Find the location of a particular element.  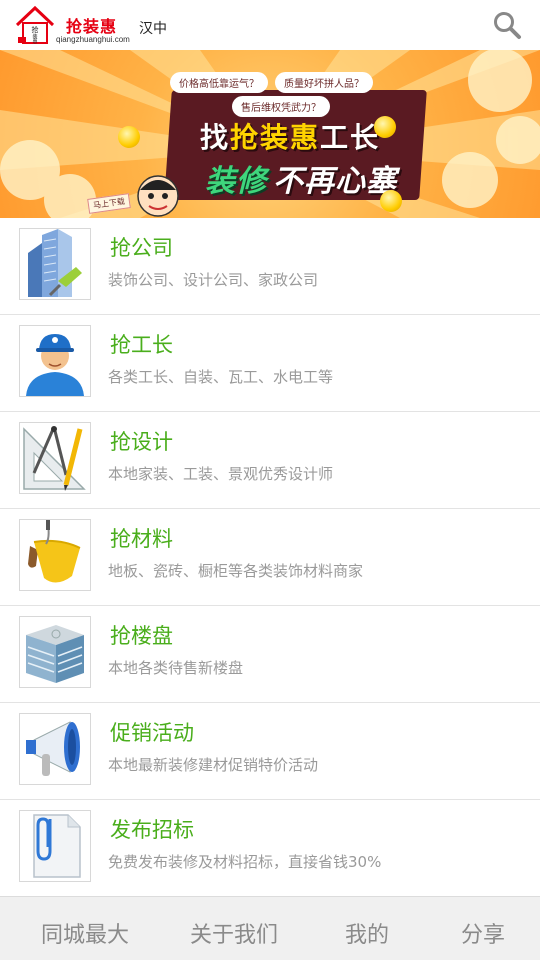

list-item-title: 抢公司 is located at coordinates (141, 248).